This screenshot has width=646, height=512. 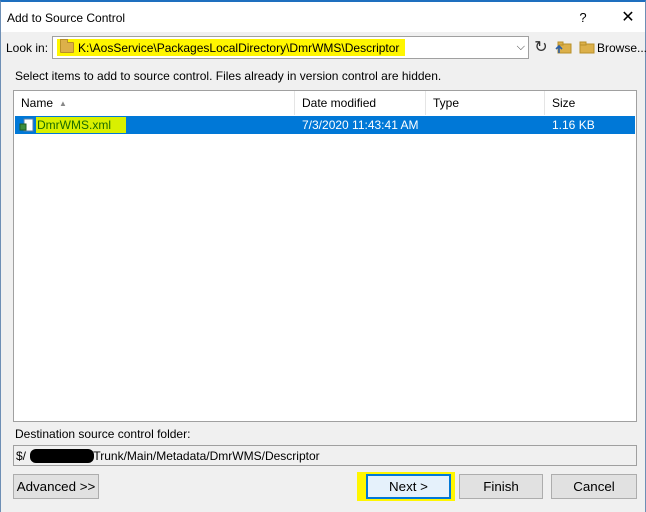 I want to click on advanced-button: Advanced >>, so click(x=56, y=486).